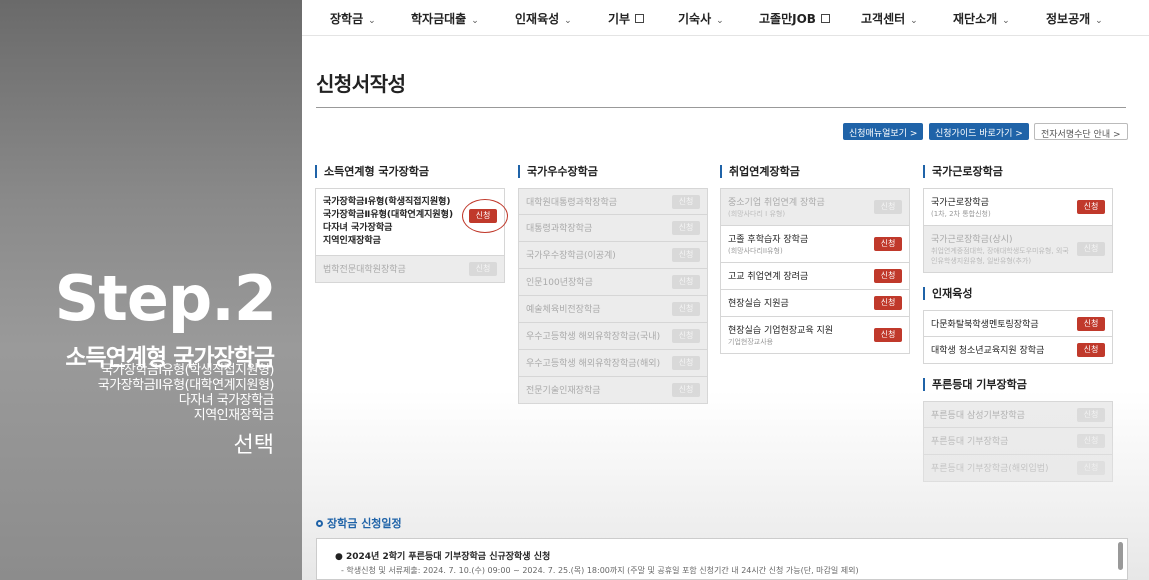 This screenshot has width=1149, height=580. What do you see at coordinates (787, 19) in the screenshot?
I see `nav-label: 고졸만JOB` at bounding box center [787, 19].